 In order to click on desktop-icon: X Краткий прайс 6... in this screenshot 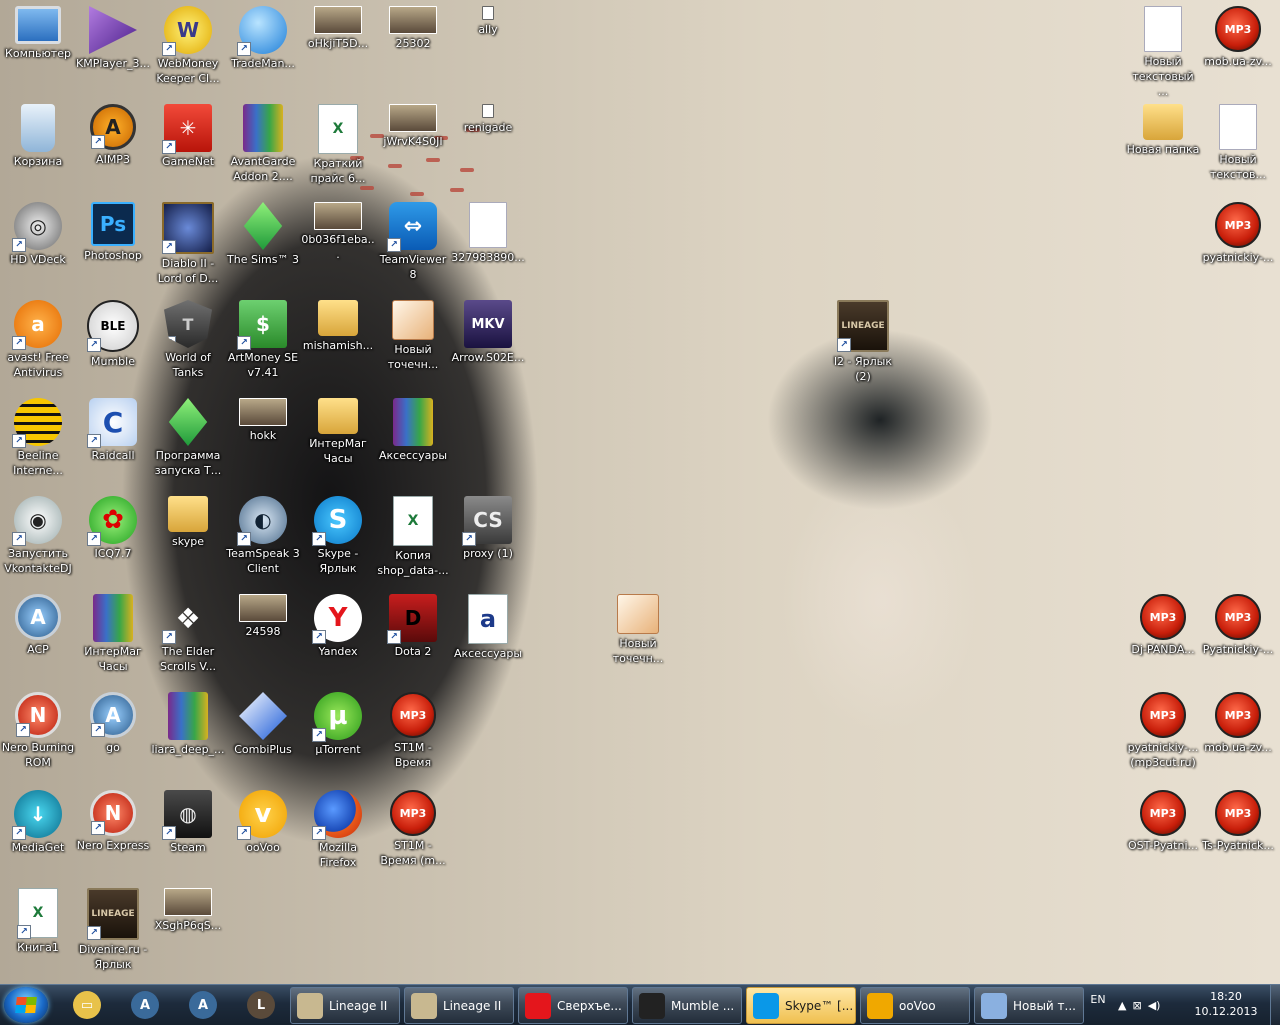, I will do `click(338, 145)`.